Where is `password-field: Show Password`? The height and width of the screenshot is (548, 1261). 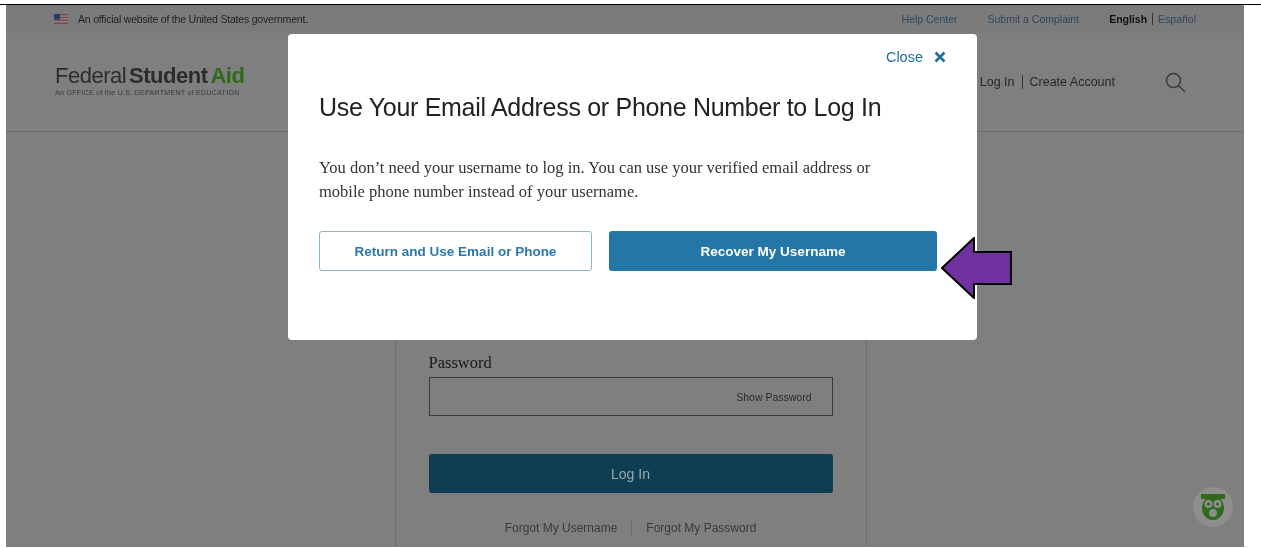 password-field: Show Password is located at coordinates (630, 396).